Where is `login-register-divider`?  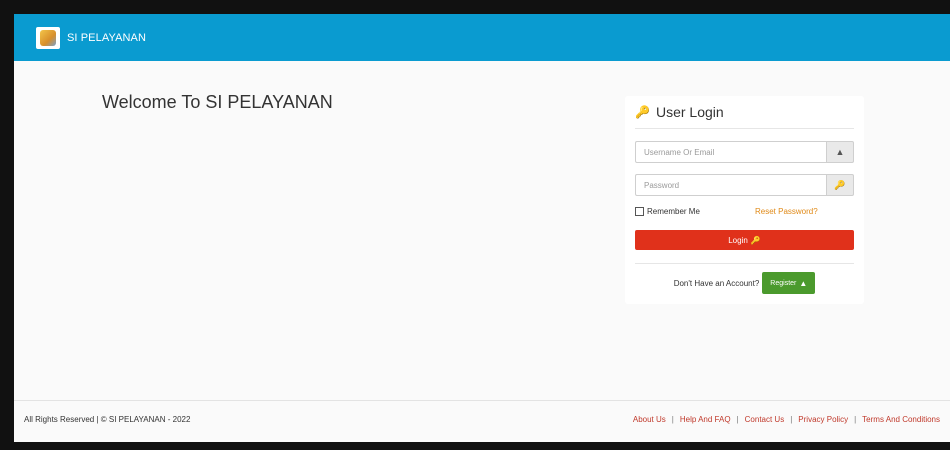 login-register-divider is located at coordinates (744, 263).